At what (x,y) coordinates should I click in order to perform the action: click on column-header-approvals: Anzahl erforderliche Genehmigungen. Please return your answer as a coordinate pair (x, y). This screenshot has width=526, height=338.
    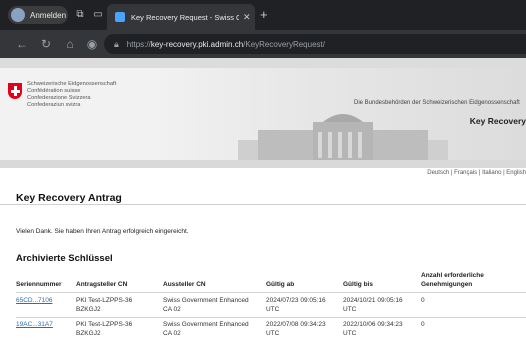
    Looking at the image, I should click on (452, 280).